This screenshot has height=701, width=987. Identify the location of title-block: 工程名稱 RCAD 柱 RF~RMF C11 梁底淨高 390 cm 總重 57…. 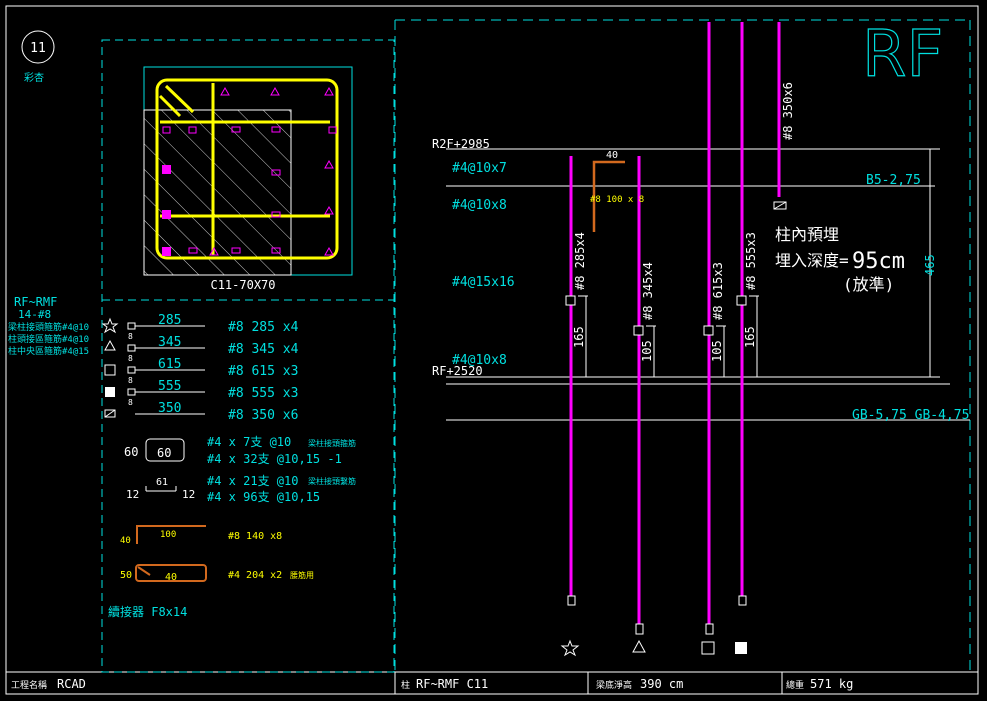
(432, 684).